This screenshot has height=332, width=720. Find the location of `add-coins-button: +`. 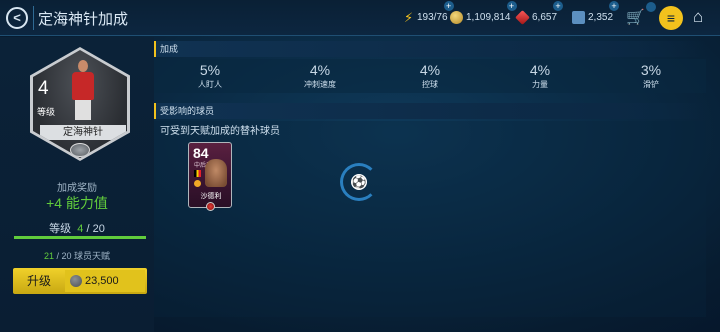

add-coins-button: + is located at coordinates (511, 6).